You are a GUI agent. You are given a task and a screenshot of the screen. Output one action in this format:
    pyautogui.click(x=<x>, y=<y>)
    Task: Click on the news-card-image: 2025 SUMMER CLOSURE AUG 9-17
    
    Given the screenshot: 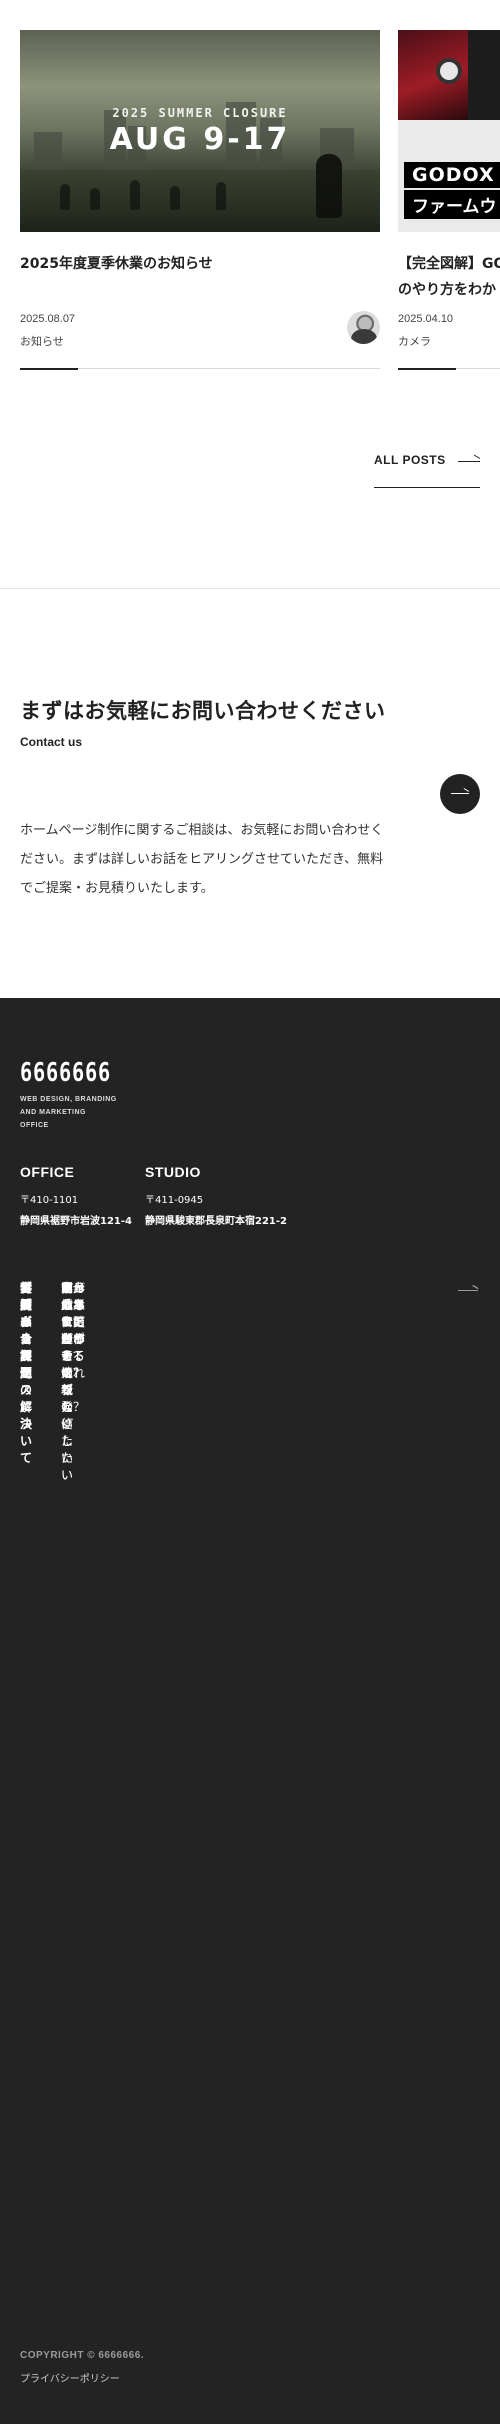 What is the action you would take?
    pyautogui.click(x=200, y=131)
    